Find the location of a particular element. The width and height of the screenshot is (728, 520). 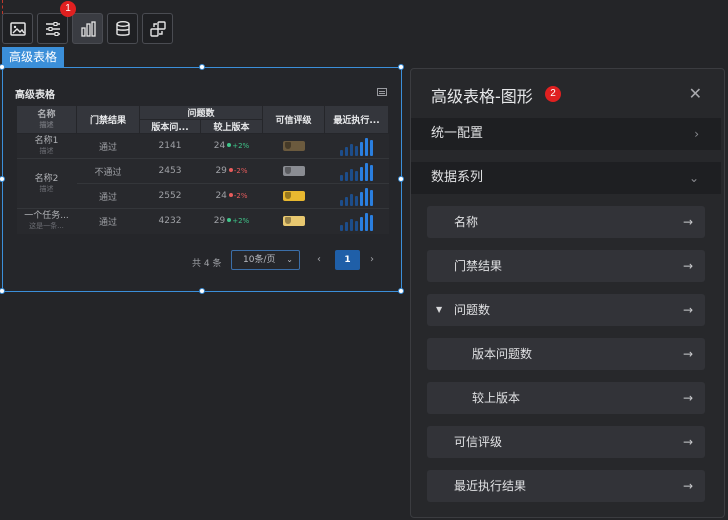

cell-version-issues: 4232 is located at coordinates (170, 221).